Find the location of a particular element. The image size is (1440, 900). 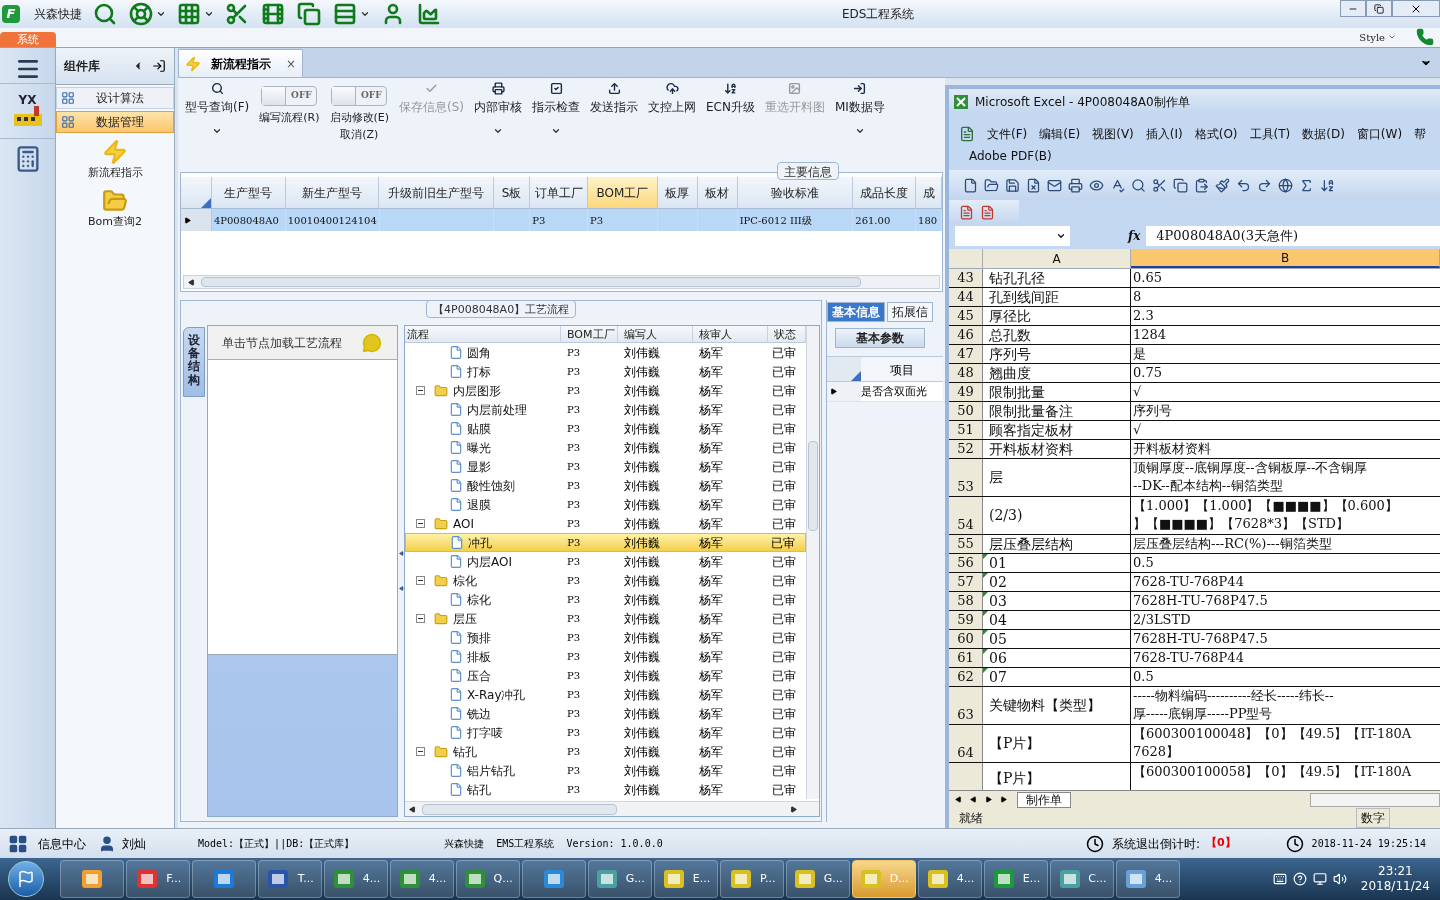

toolbar-button: MI数据导 is located at coordinates (859, 109).